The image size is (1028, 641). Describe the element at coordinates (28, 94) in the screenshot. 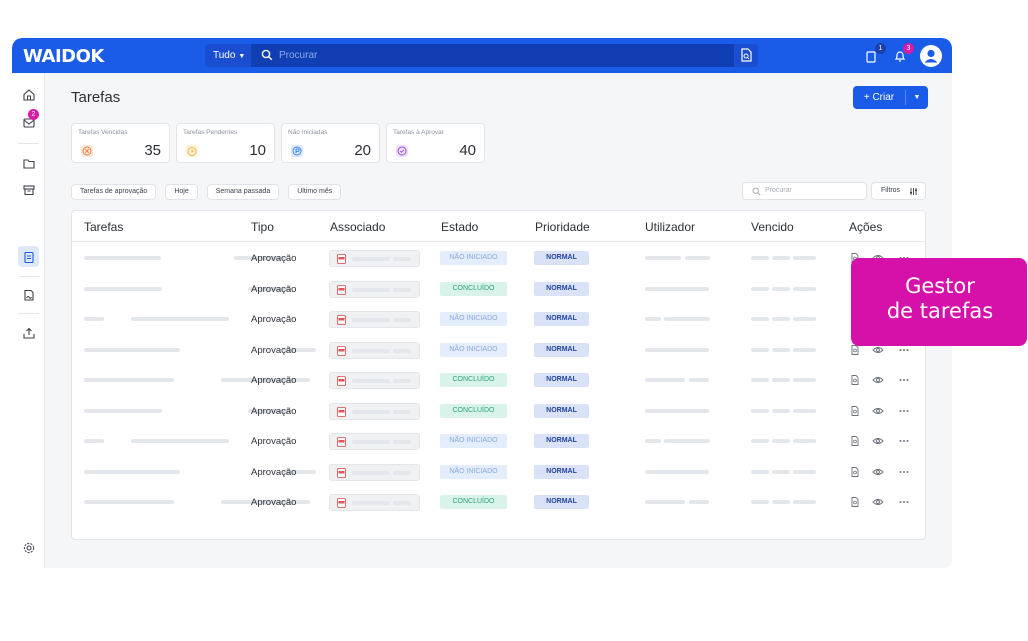

I see `sidebar-item-home` at that location.